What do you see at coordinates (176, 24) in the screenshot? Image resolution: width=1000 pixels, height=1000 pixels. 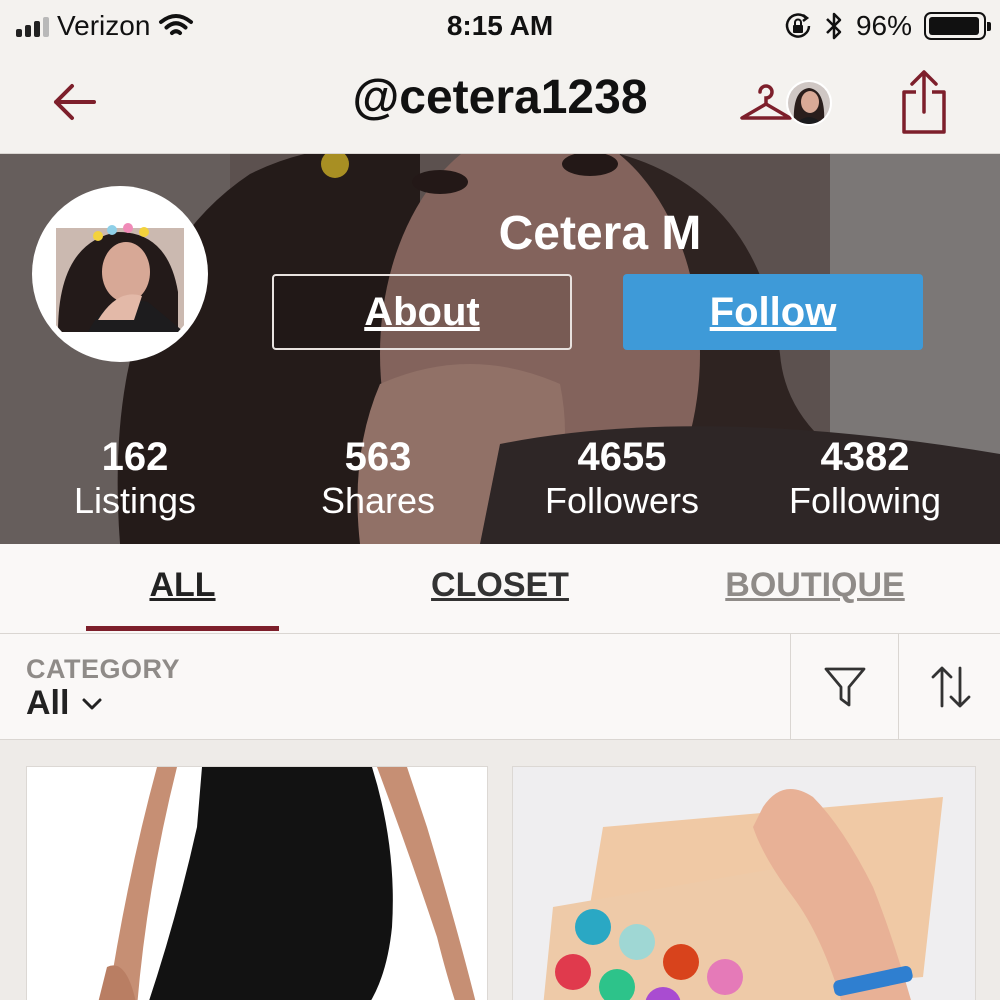 I see `wifi-icon` at bounding box center [176, 24].